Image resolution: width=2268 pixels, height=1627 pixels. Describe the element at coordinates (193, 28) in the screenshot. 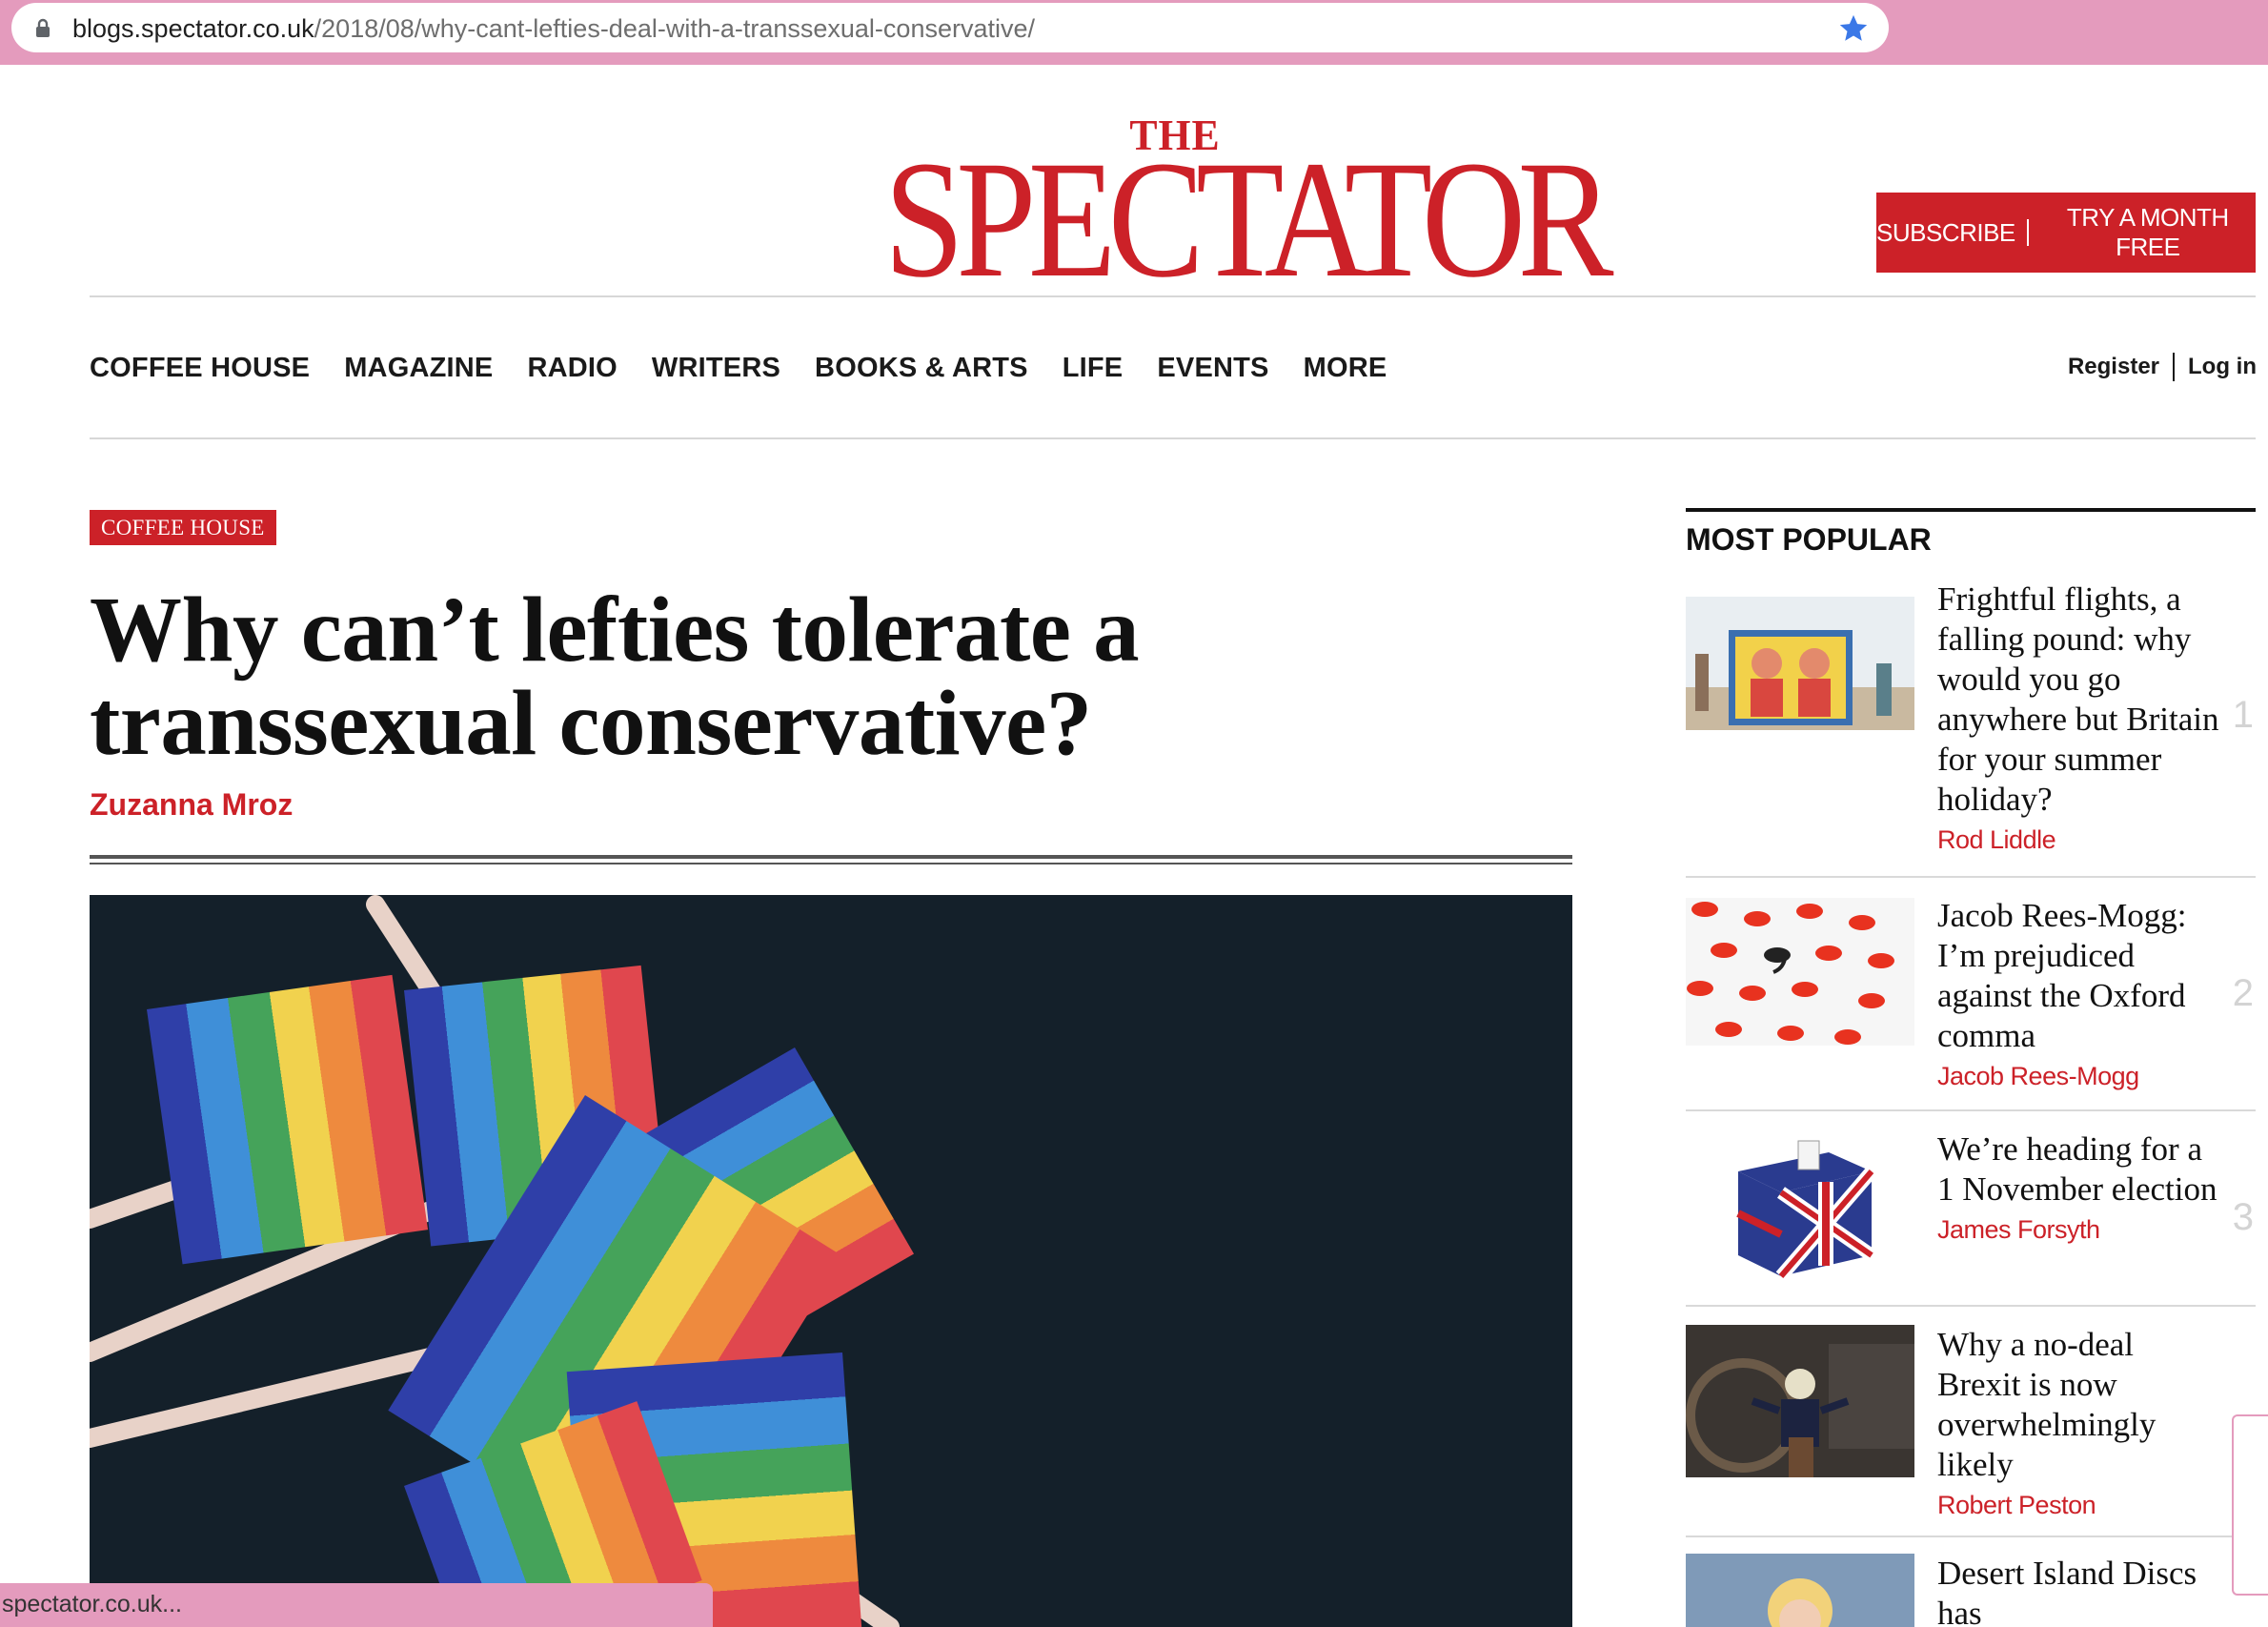

I see `url-host: blogs.spectator.co.uk` at that location.